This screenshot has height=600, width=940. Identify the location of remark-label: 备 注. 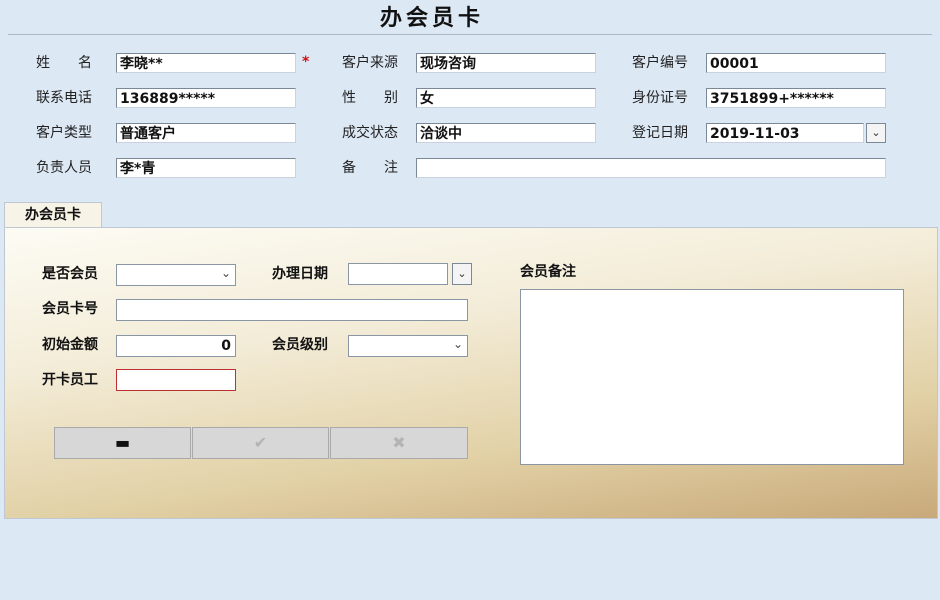
(370, 168).